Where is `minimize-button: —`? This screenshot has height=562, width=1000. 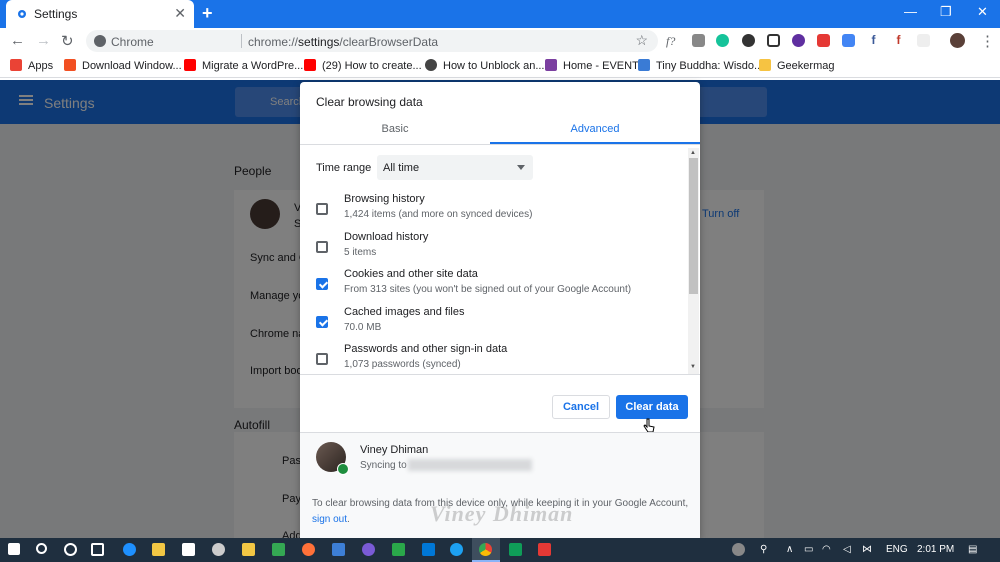
minimize-button: — is located at coordinates (910, 11).